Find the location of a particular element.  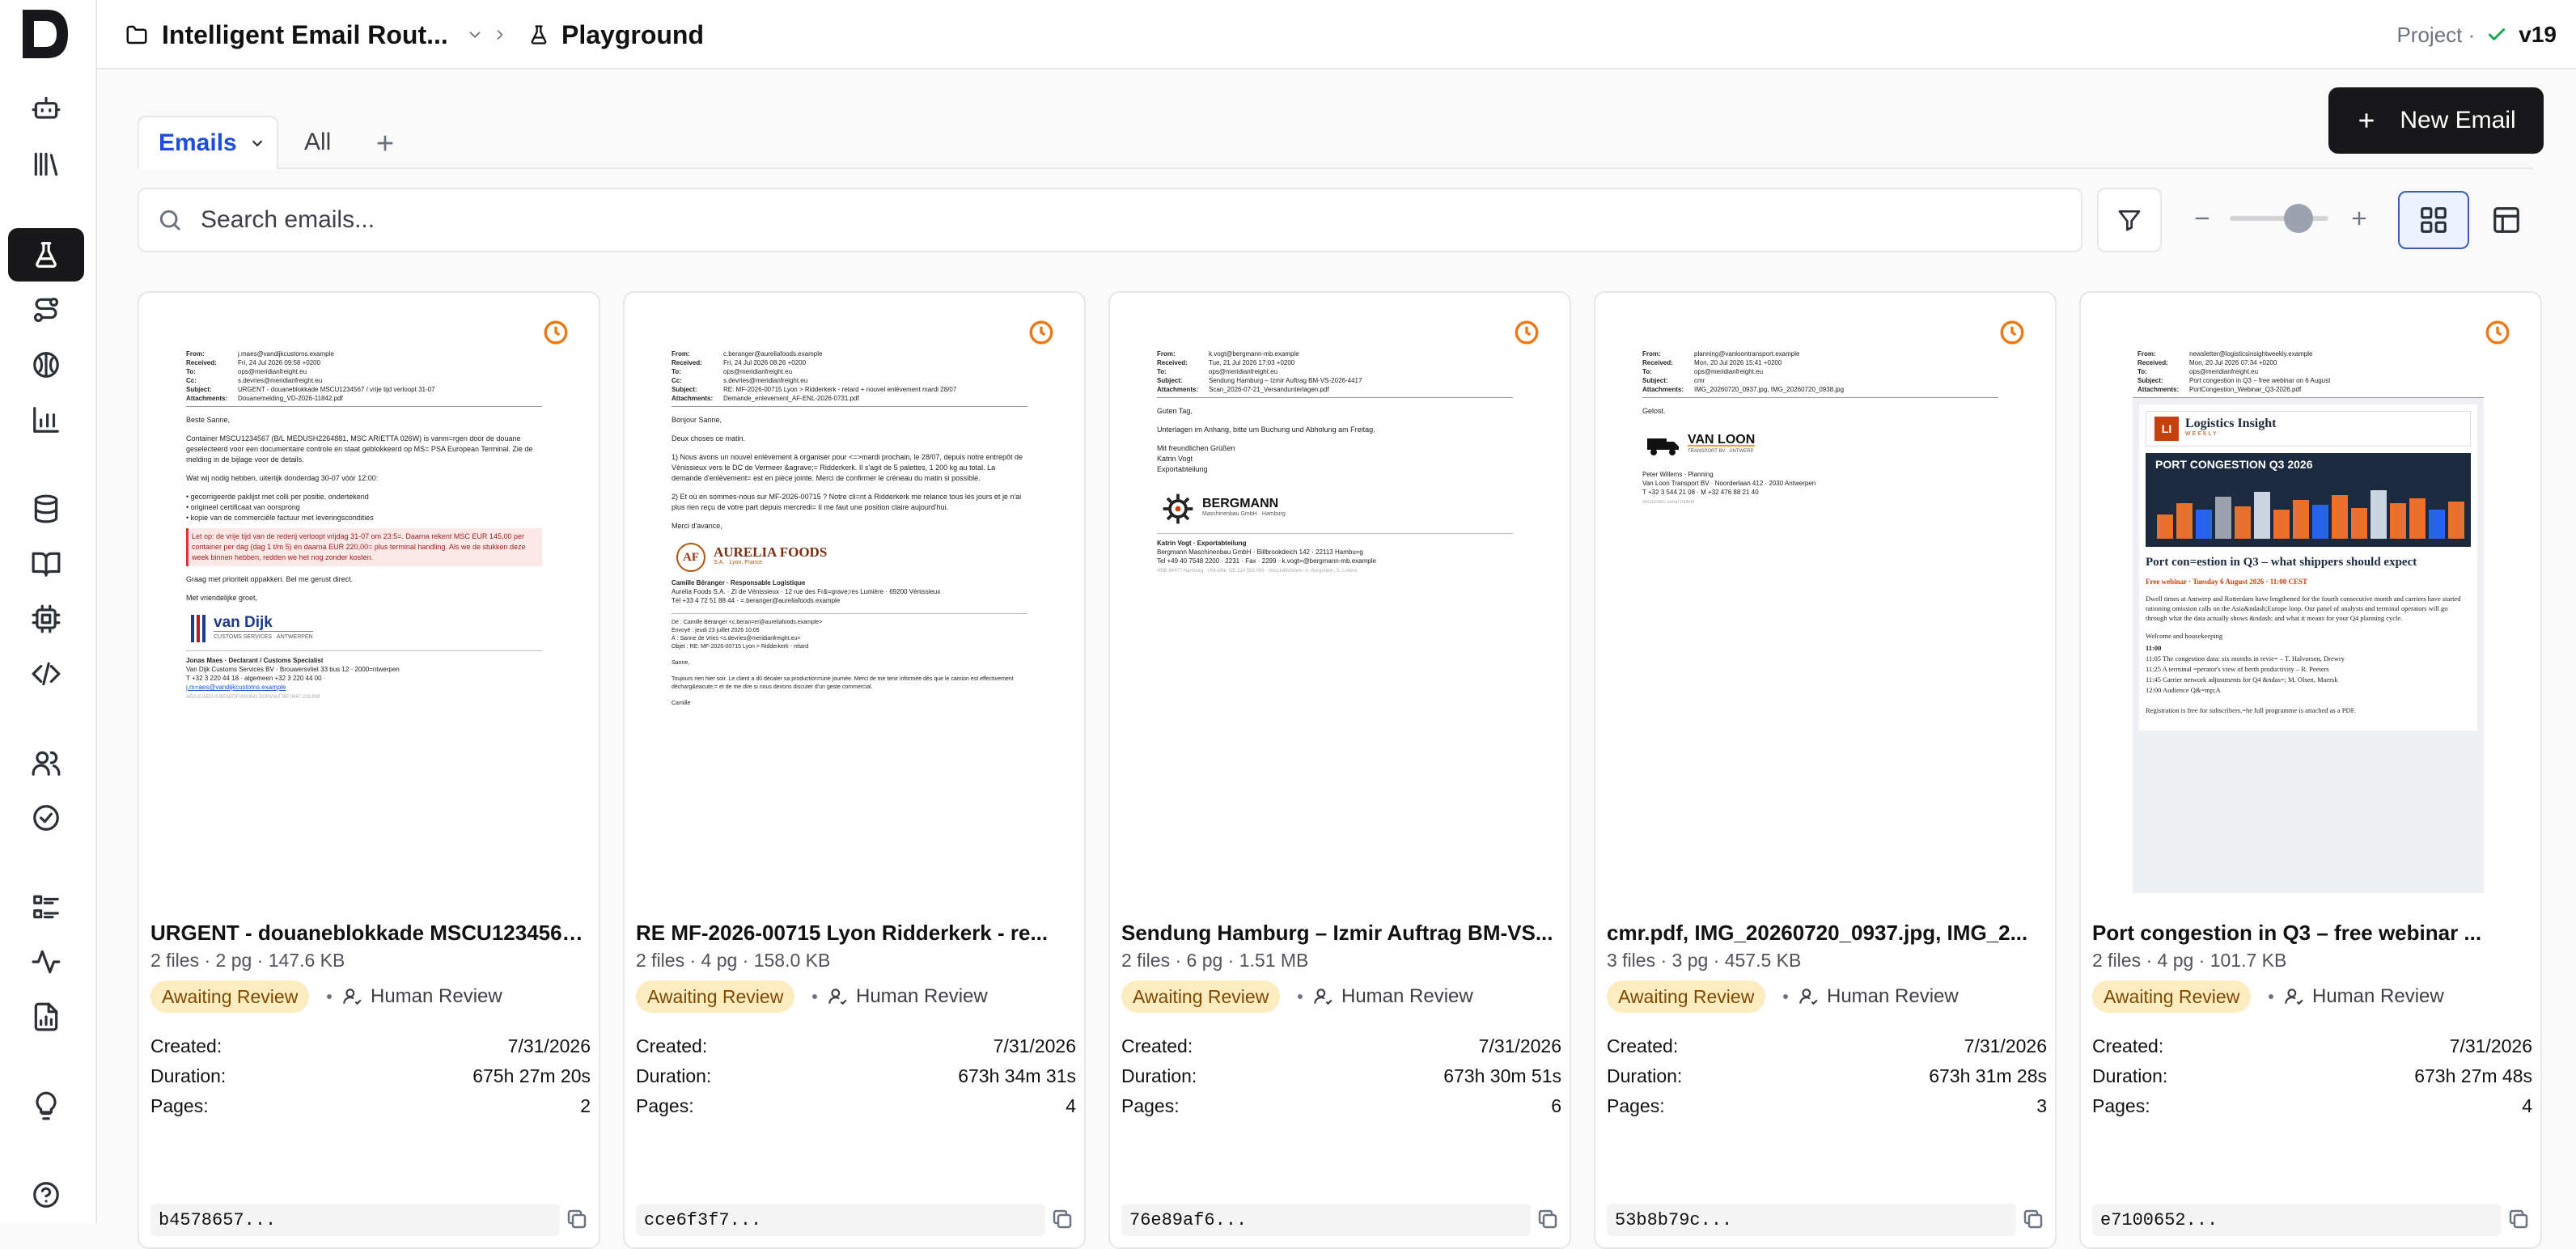

table-icon is located at coordinates (2506, 220).